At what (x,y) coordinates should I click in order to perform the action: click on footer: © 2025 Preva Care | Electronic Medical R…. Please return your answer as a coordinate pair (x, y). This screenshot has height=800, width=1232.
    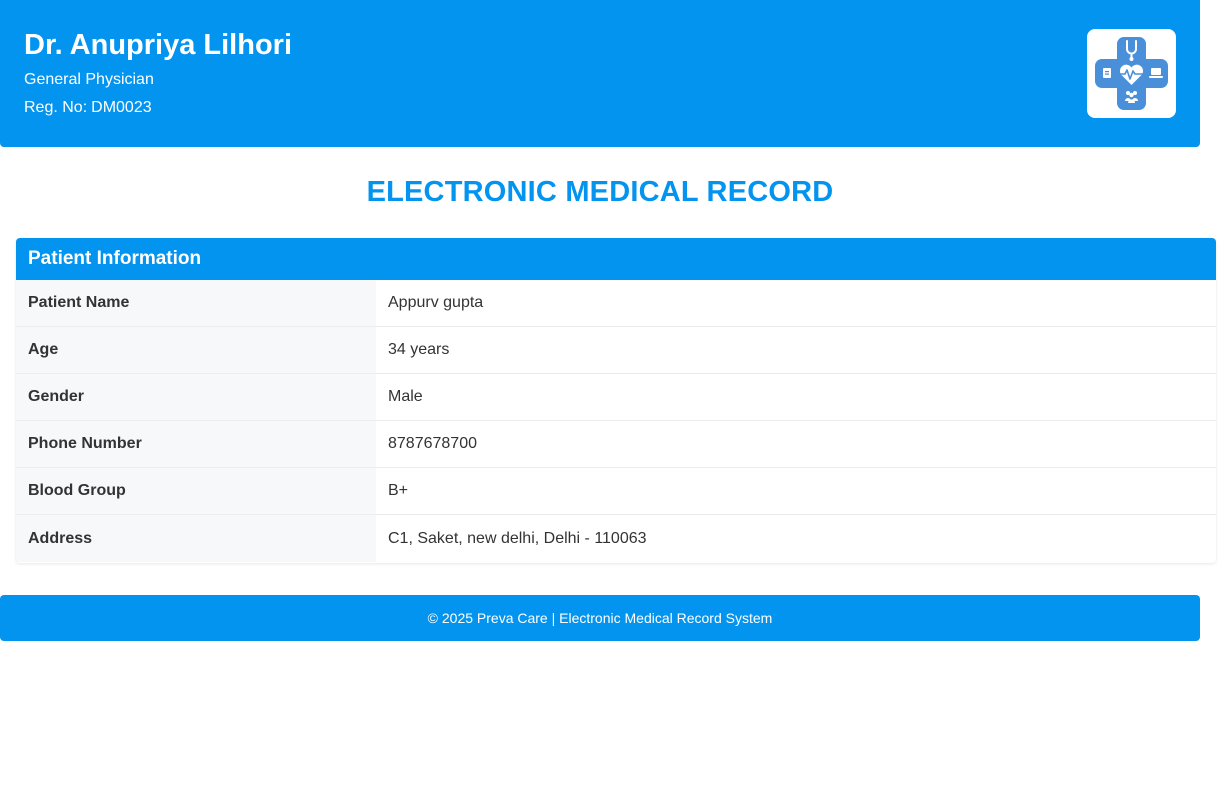
    Looking at the image, I should click on (600, 618).